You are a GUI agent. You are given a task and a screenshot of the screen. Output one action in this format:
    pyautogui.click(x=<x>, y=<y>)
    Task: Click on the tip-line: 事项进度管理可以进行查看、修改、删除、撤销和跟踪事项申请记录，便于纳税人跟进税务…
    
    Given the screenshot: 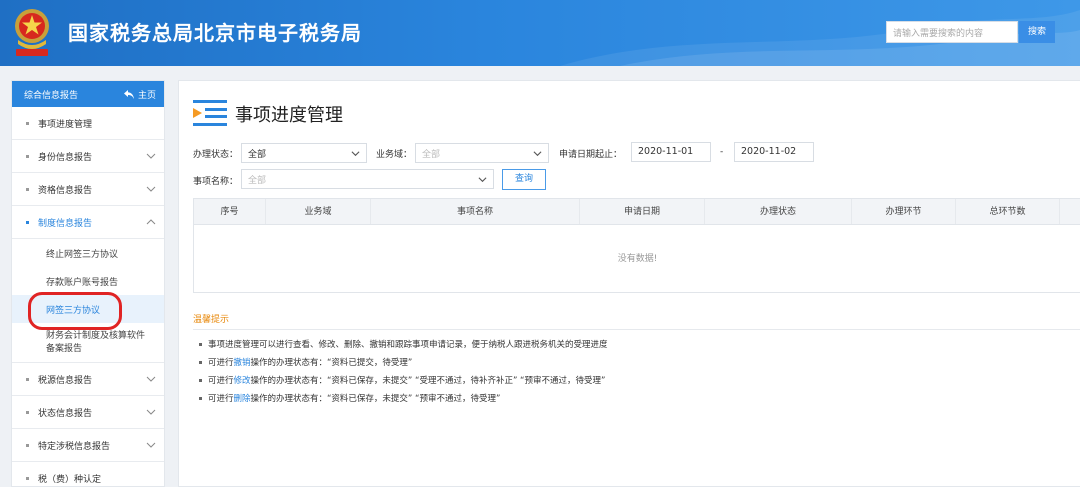 What is the action you would take?
    pyautogui.click(x=403, y=344)
    